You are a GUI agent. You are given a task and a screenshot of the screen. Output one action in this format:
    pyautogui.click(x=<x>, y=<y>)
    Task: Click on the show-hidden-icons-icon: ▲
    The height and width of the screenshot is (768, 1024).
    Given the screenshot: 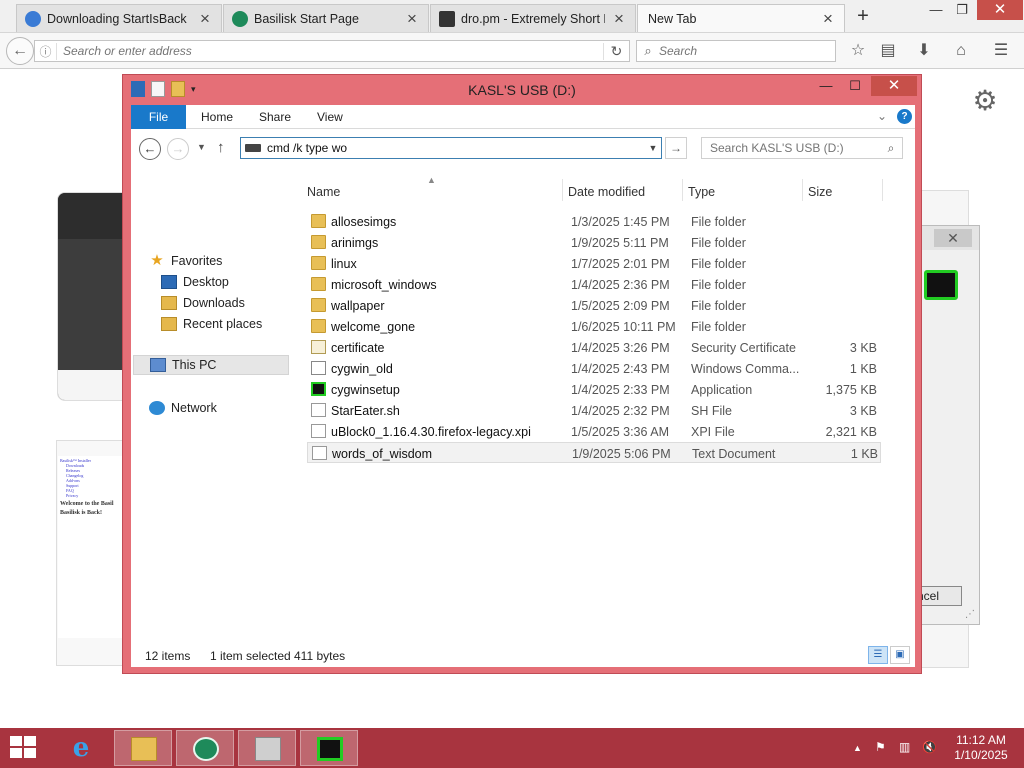 What is the action you would take?
    pyautogui.click(x=857, y=748)
    